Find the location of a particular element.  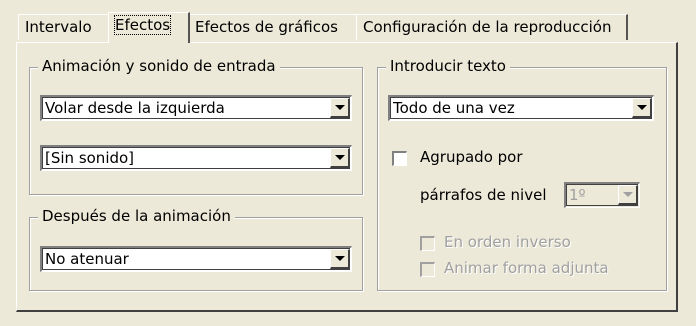

group-title: Introducir texto is located at coordinates (448, 66).